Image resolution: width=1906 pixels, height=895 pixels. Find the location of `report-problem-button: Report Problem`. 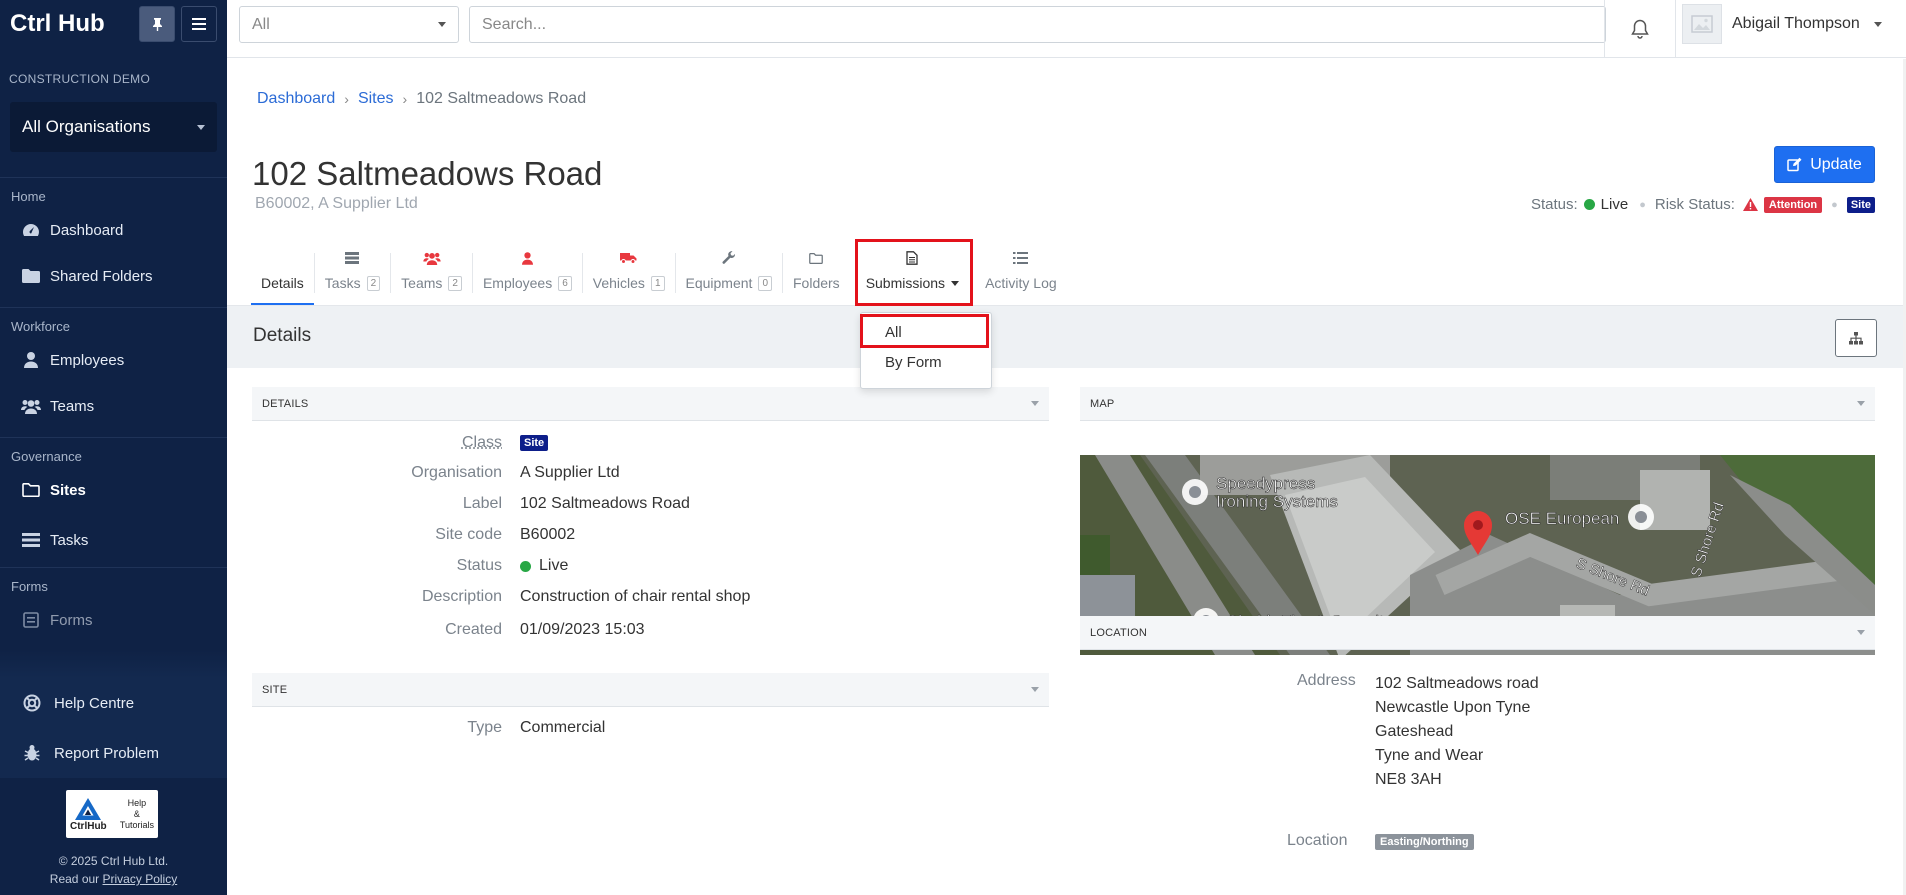

report-problem-button: Report Problem is located at coordinates (113, 753).